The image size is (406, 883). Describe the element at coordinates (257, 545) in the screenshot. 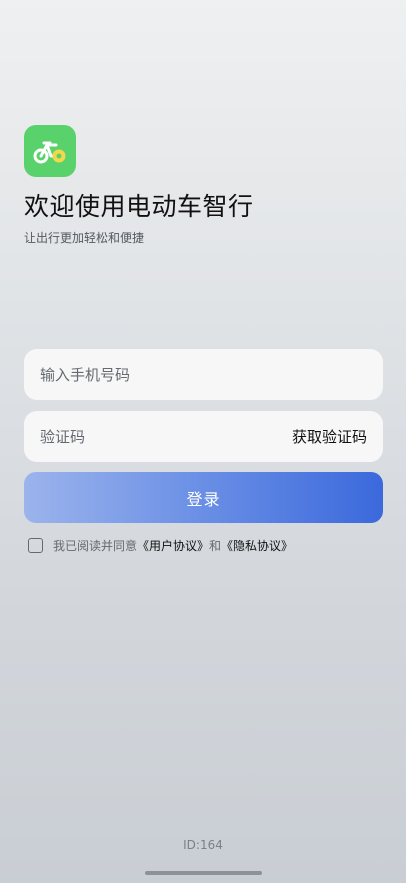

I see `privacy-policy-link: 《隐私协议》` at that location.